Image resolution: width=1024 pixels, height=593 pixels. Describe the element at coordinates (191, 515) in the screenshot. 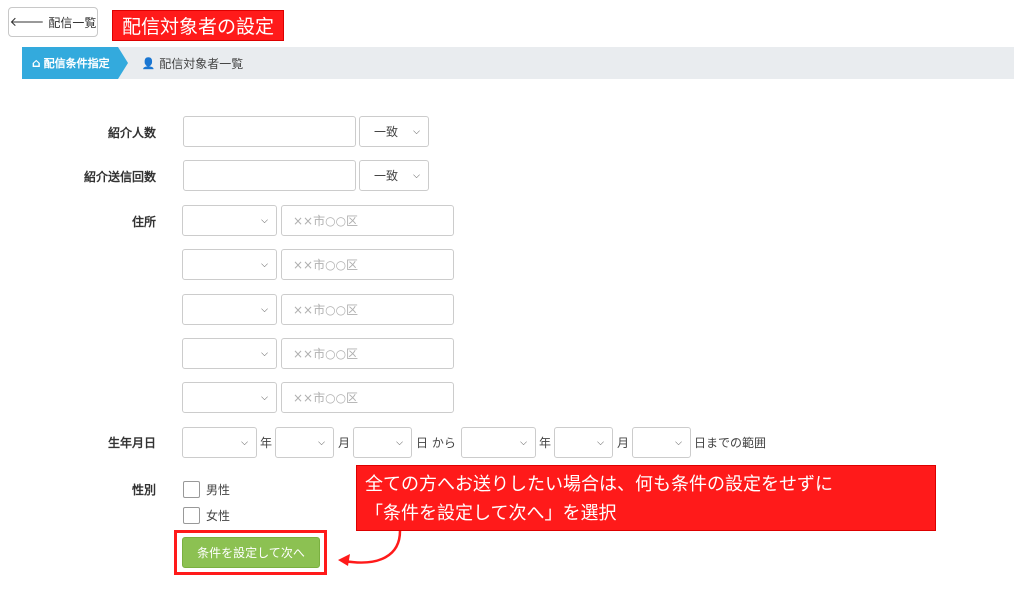

I see `female-checkbox` at that location.